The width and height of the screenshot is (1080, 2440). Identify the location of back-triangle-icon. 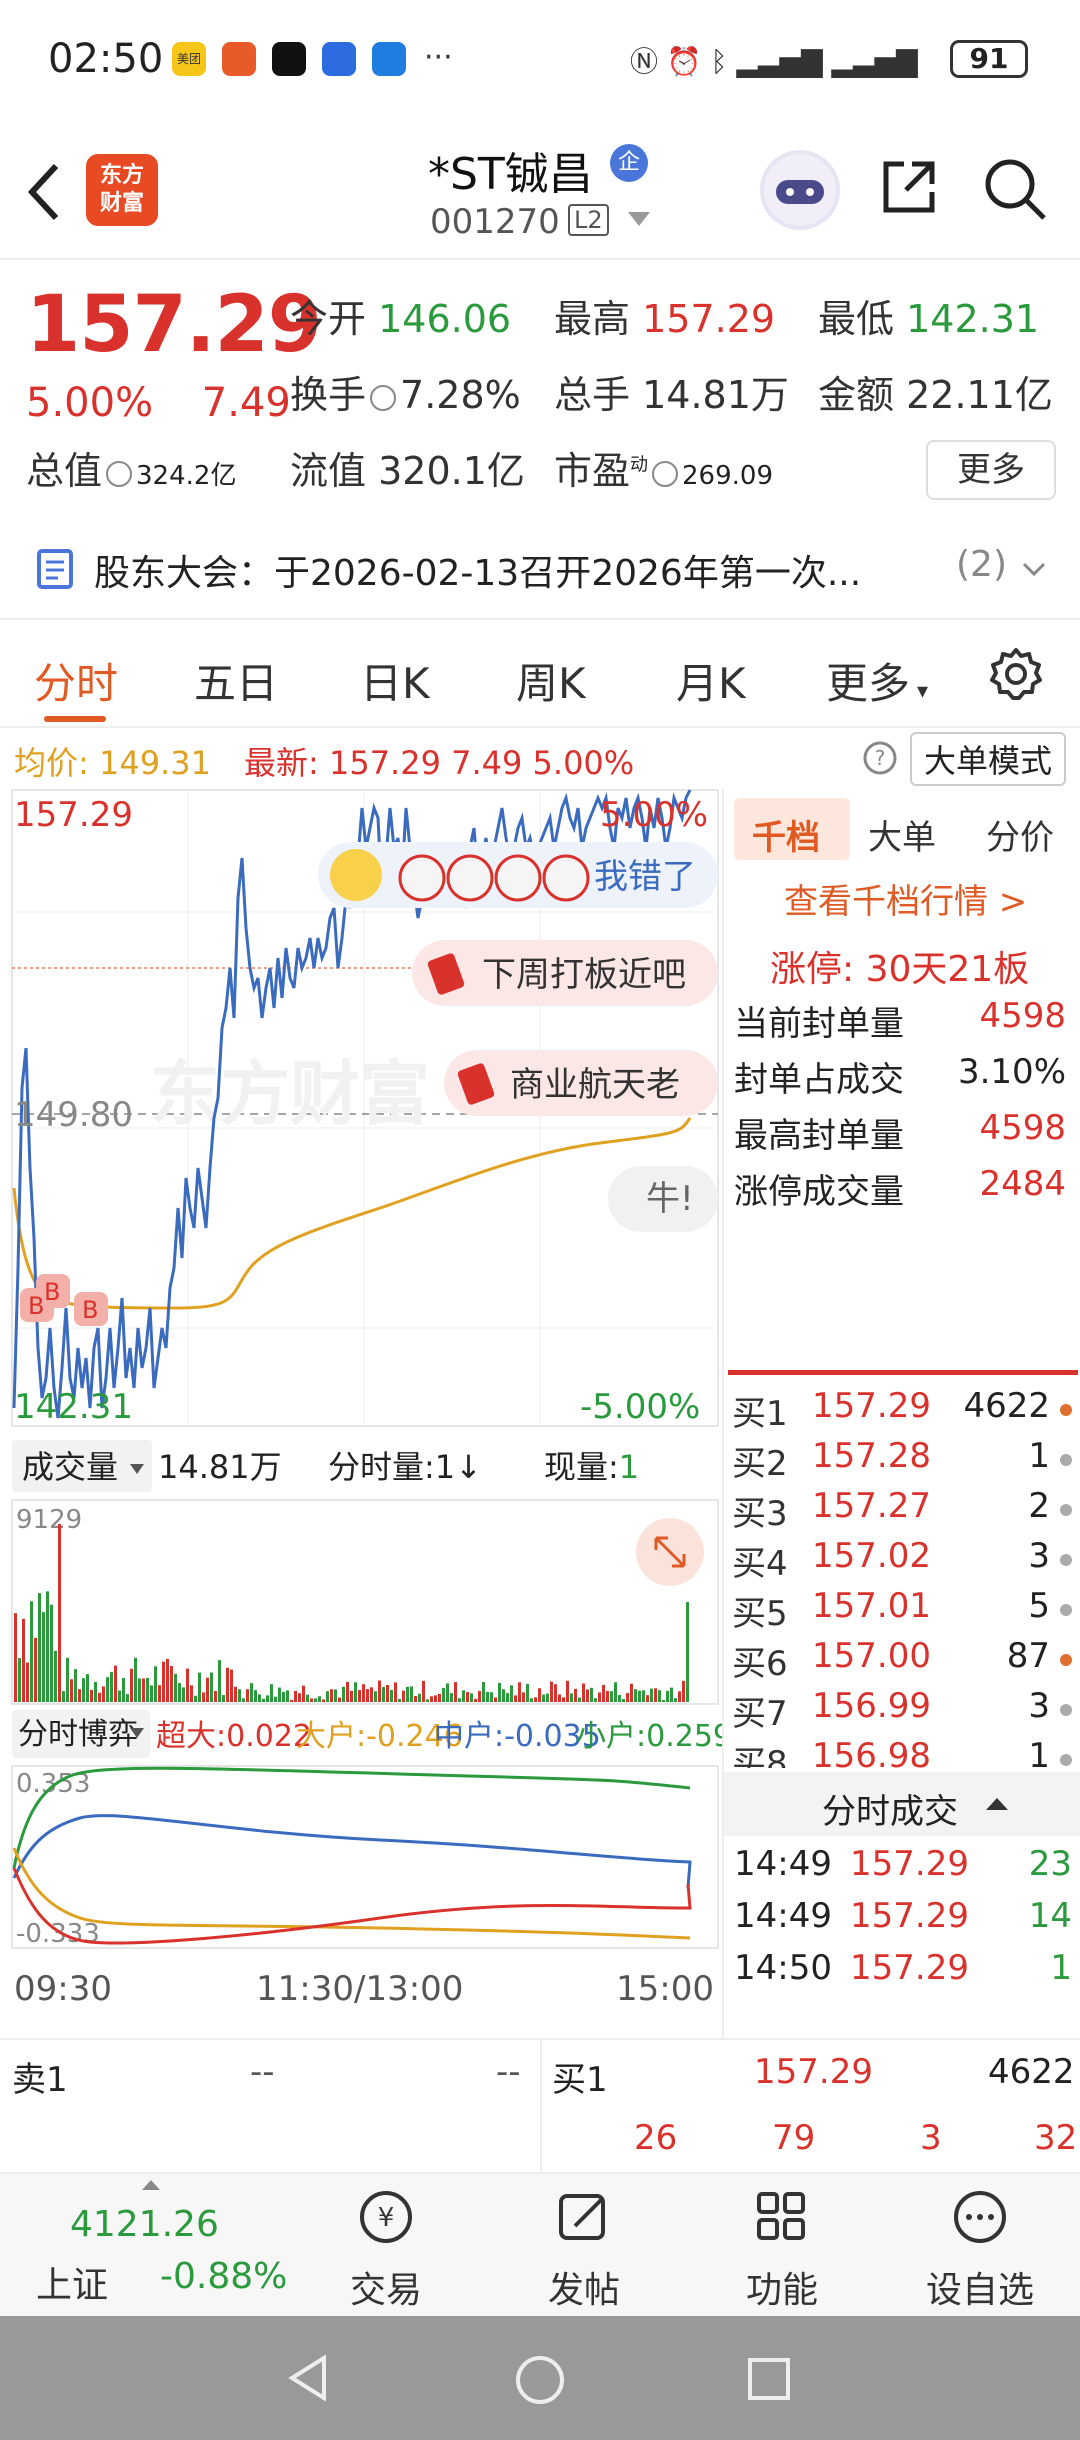
(308, 2378).